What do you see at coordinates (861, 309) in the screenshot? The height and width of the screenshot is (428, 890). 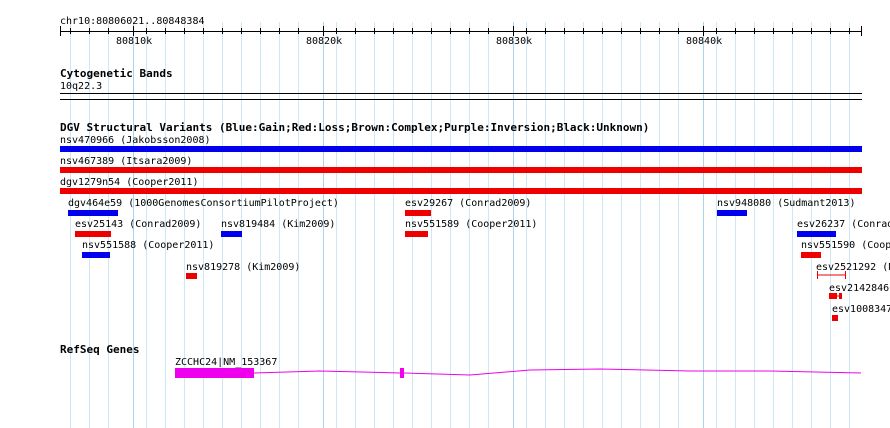 I see `variant-label: esv1008347` at bounding box center [861, 309].